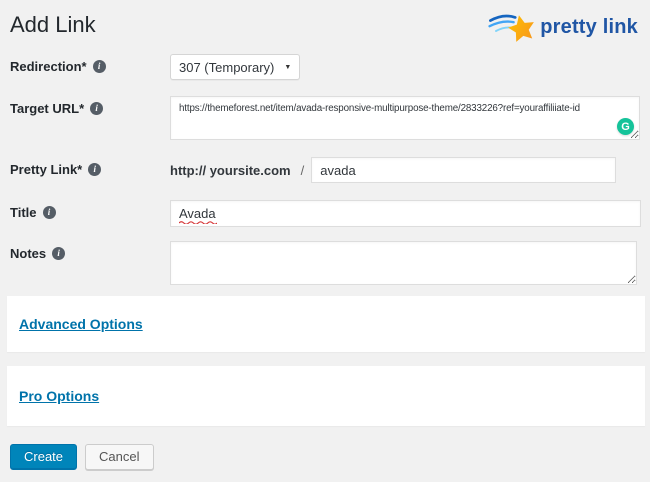 The width and height of the screenshot is (650, 482). Describe the element at coordinates (59, 396) in the screenshot. I see `pro-options-link: Pro Options` at that location.